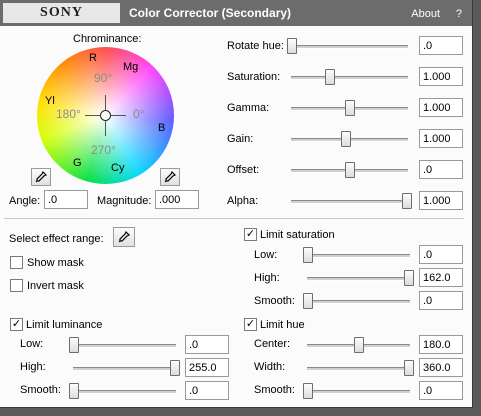  I want to click on lum-low-input, so click(207, 344).